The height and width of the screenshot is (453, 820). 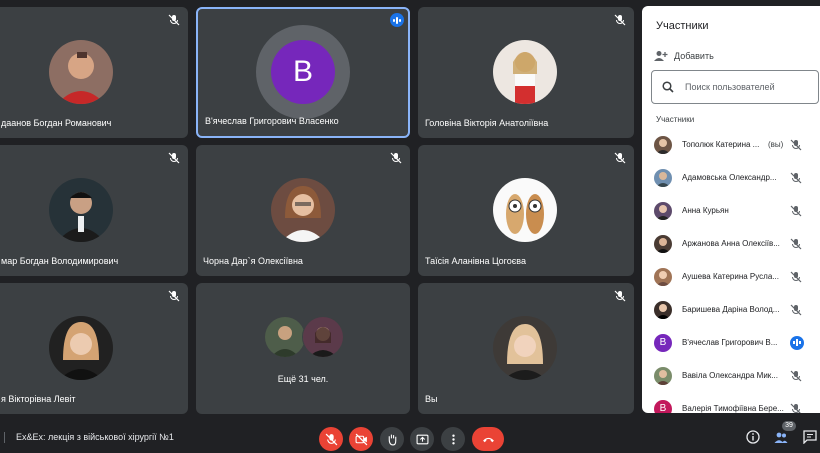 What do you see at coordinates (789, 426) in the screenshot?
I see `participant-count-badge: 39` at bounding box center [789, 426].